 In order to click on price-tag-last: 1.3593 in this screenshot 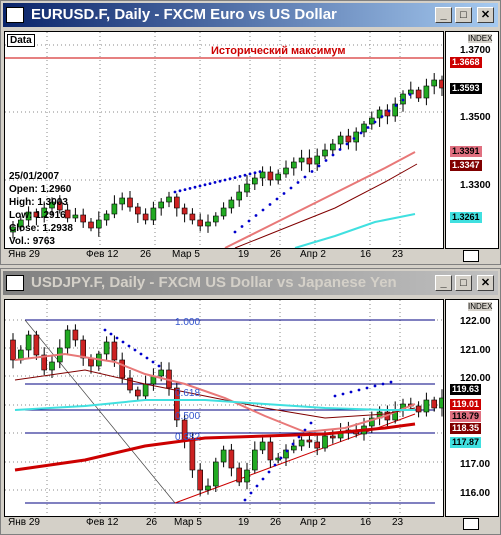, I will do `click(466, 88)`.